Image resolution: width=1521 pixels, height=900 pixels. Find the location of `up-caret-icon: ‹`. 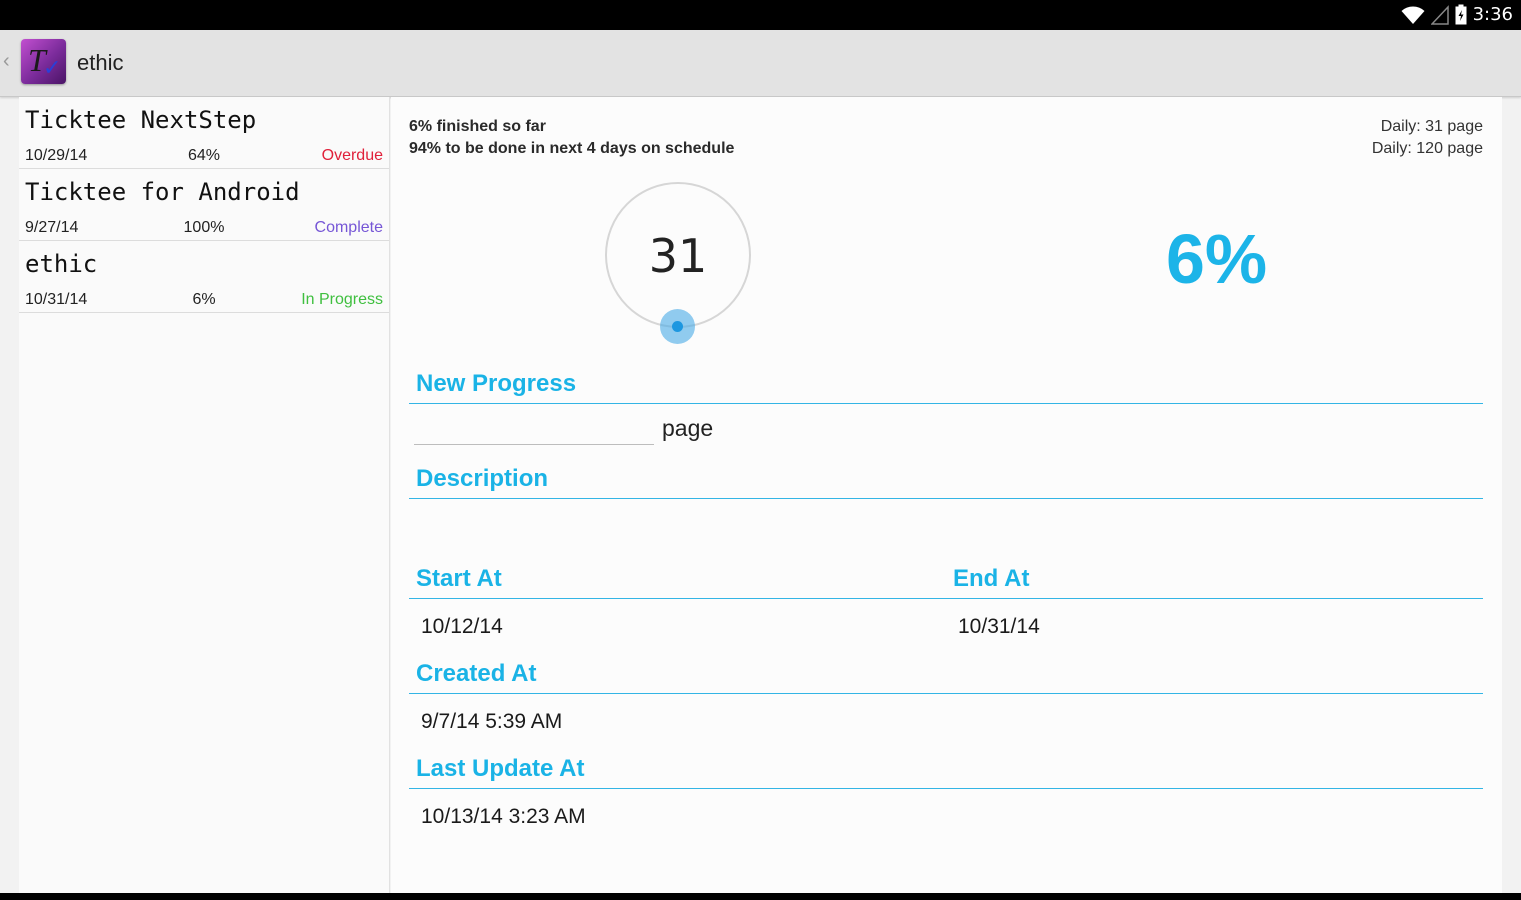

up-caret-icon: ‹ is located at coordinates (6, 61).